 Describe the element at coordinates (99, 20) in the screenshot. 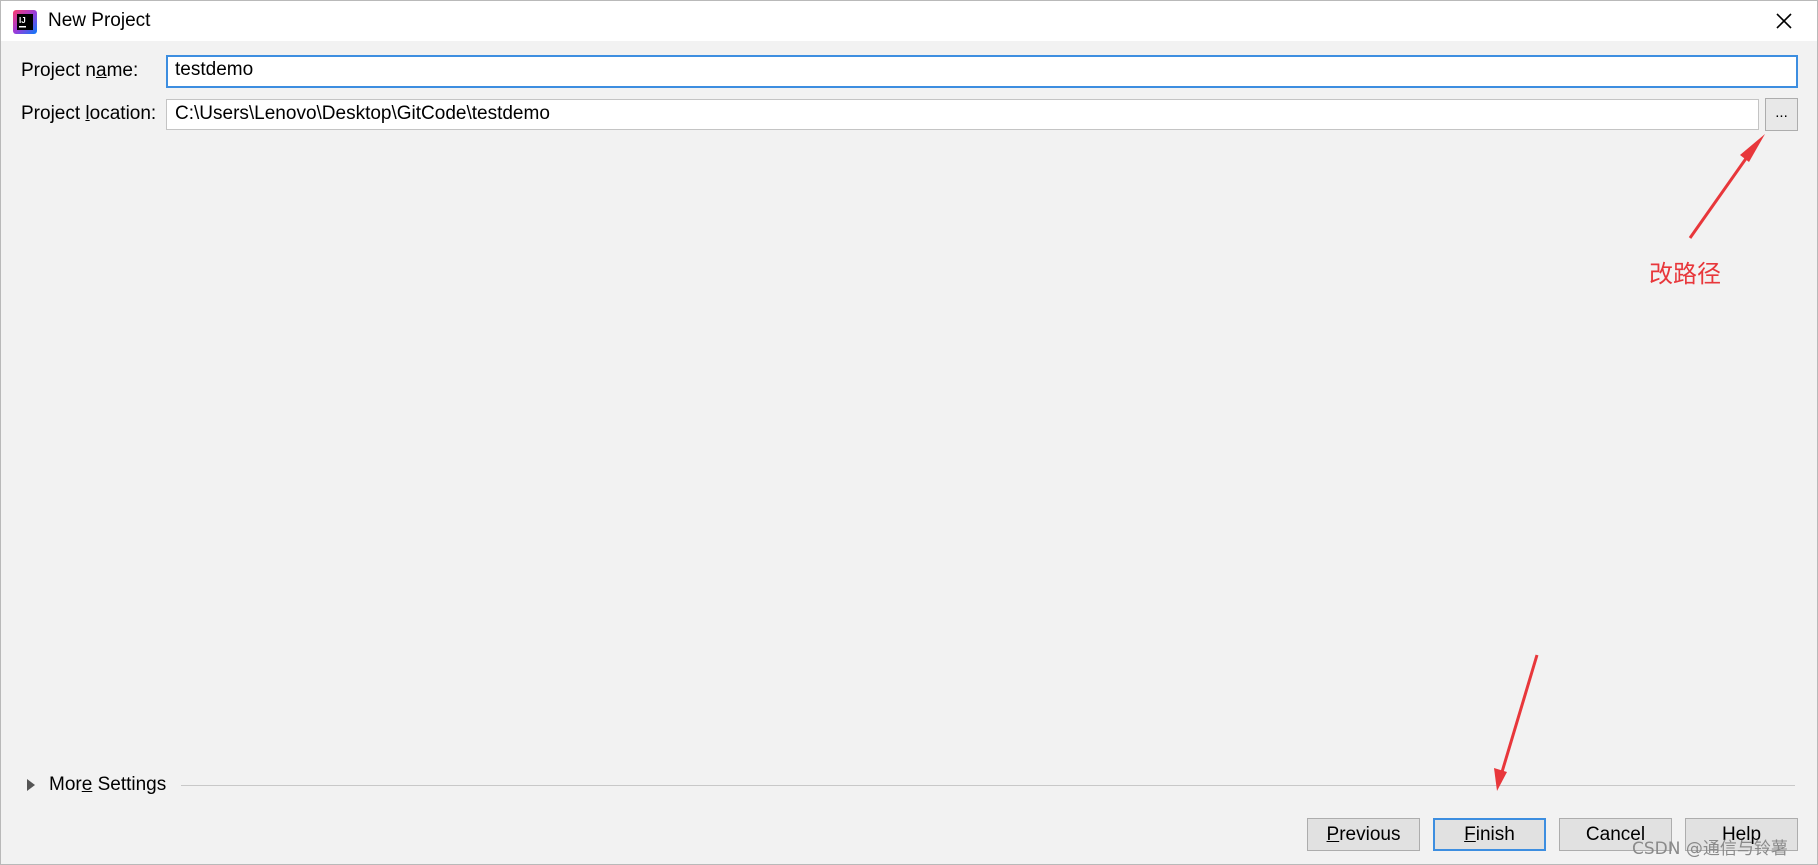

I see `window-title: New Project` at that location.